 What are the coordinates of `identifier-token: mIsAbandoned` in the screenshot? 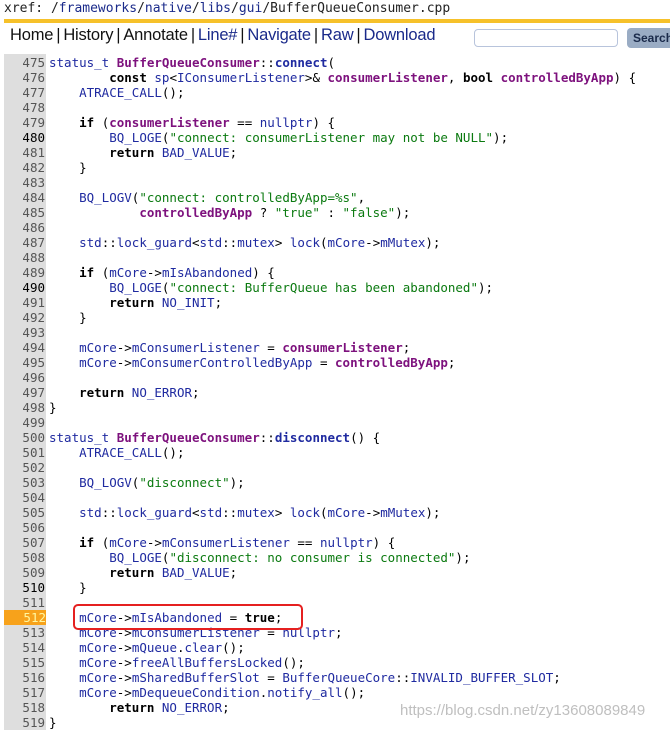 It's located at (207, 272).